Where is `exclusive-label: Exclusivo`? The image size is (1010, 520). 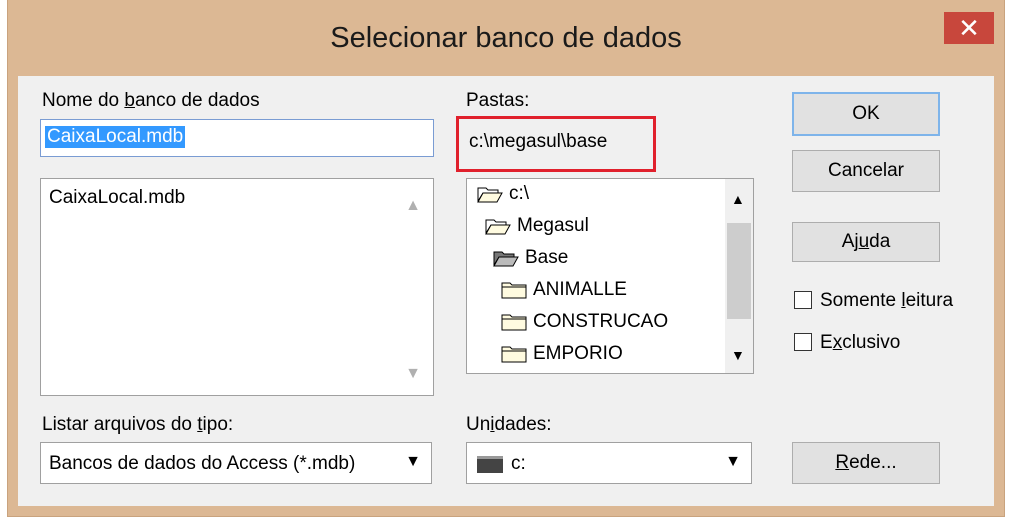 exclusive-label: Exclusivo is located at coordinates (860, 343).